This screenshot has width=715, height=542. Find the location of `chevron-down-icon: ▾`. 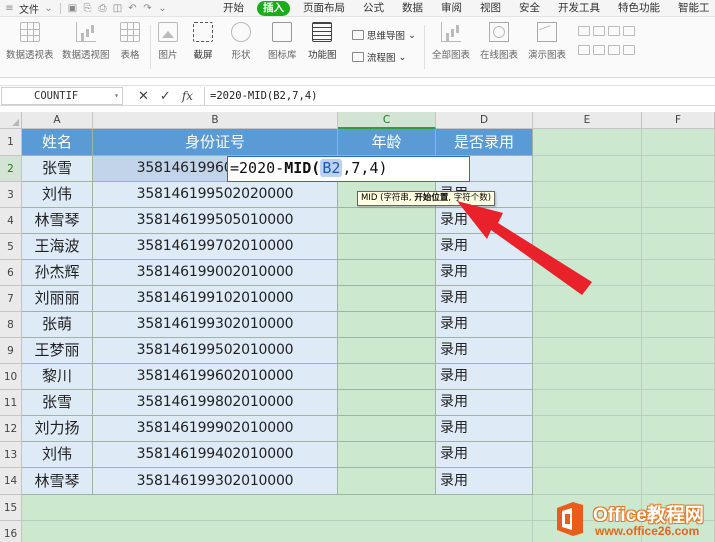

chevron-down-icon: ▾ is located at coordinates (116, 96).